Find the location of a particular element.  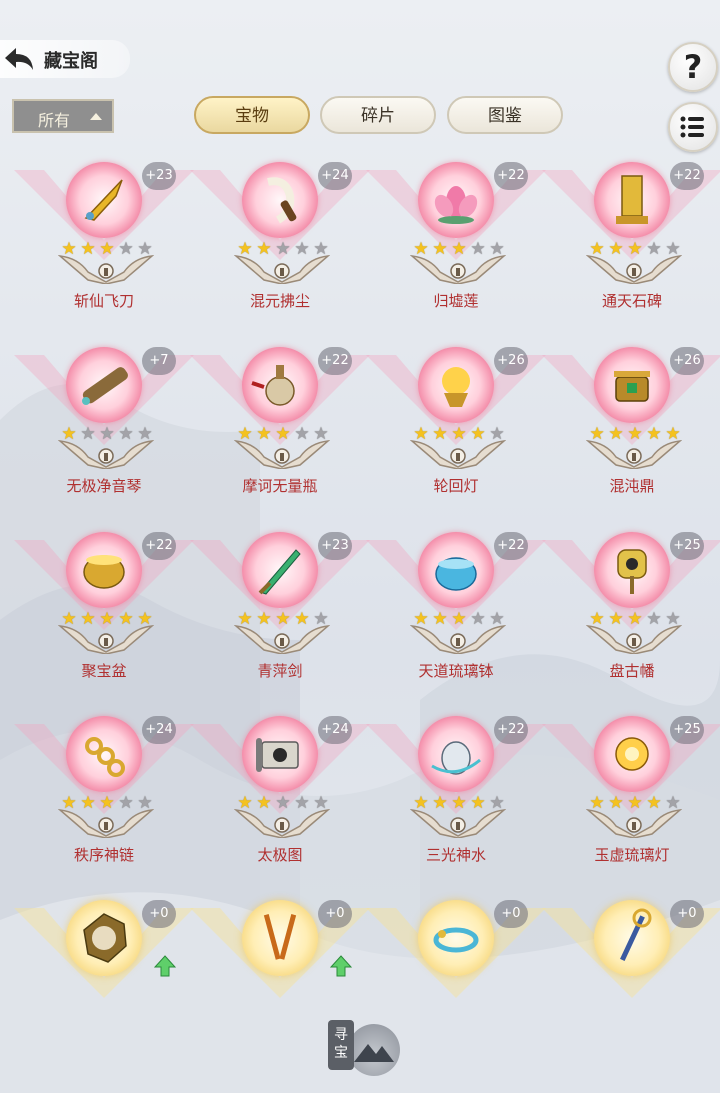

treasure-card: +22 ★ ★ ★ ★ ★ 归墟莲 is located at coordinates (456, 252).